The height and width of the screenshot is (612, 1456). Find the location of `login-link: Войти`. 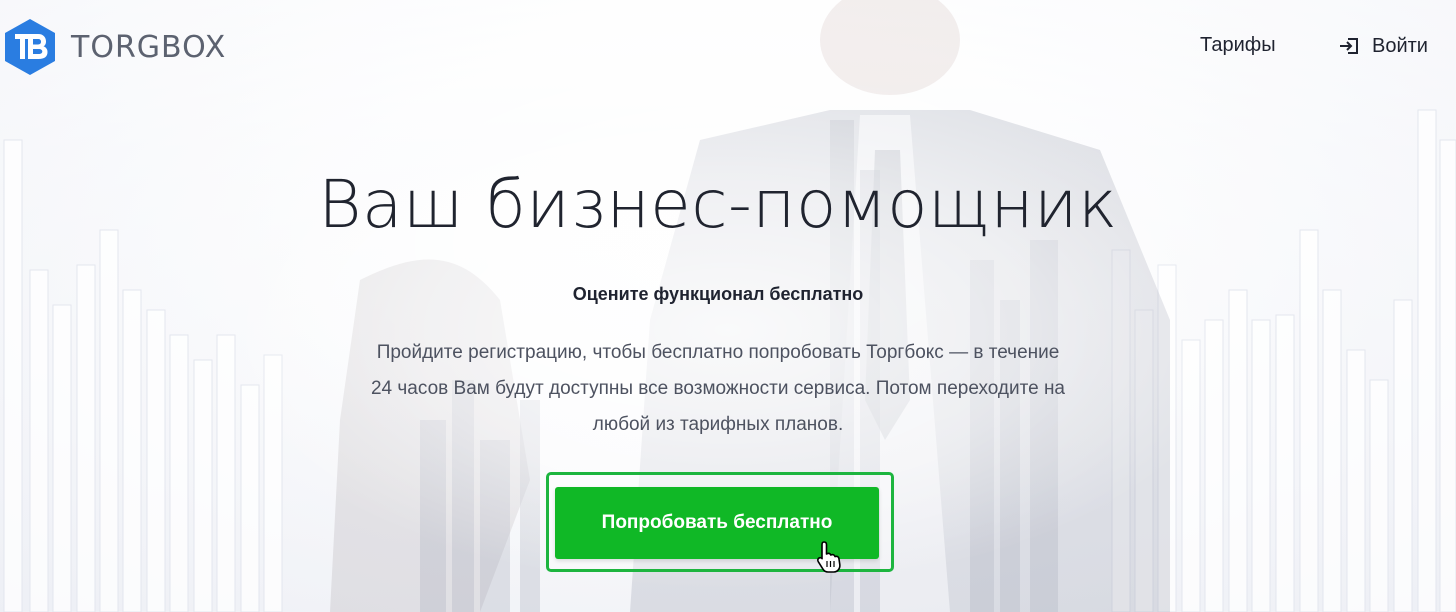

login-link: Войти is located at coordinates (1383, 46).